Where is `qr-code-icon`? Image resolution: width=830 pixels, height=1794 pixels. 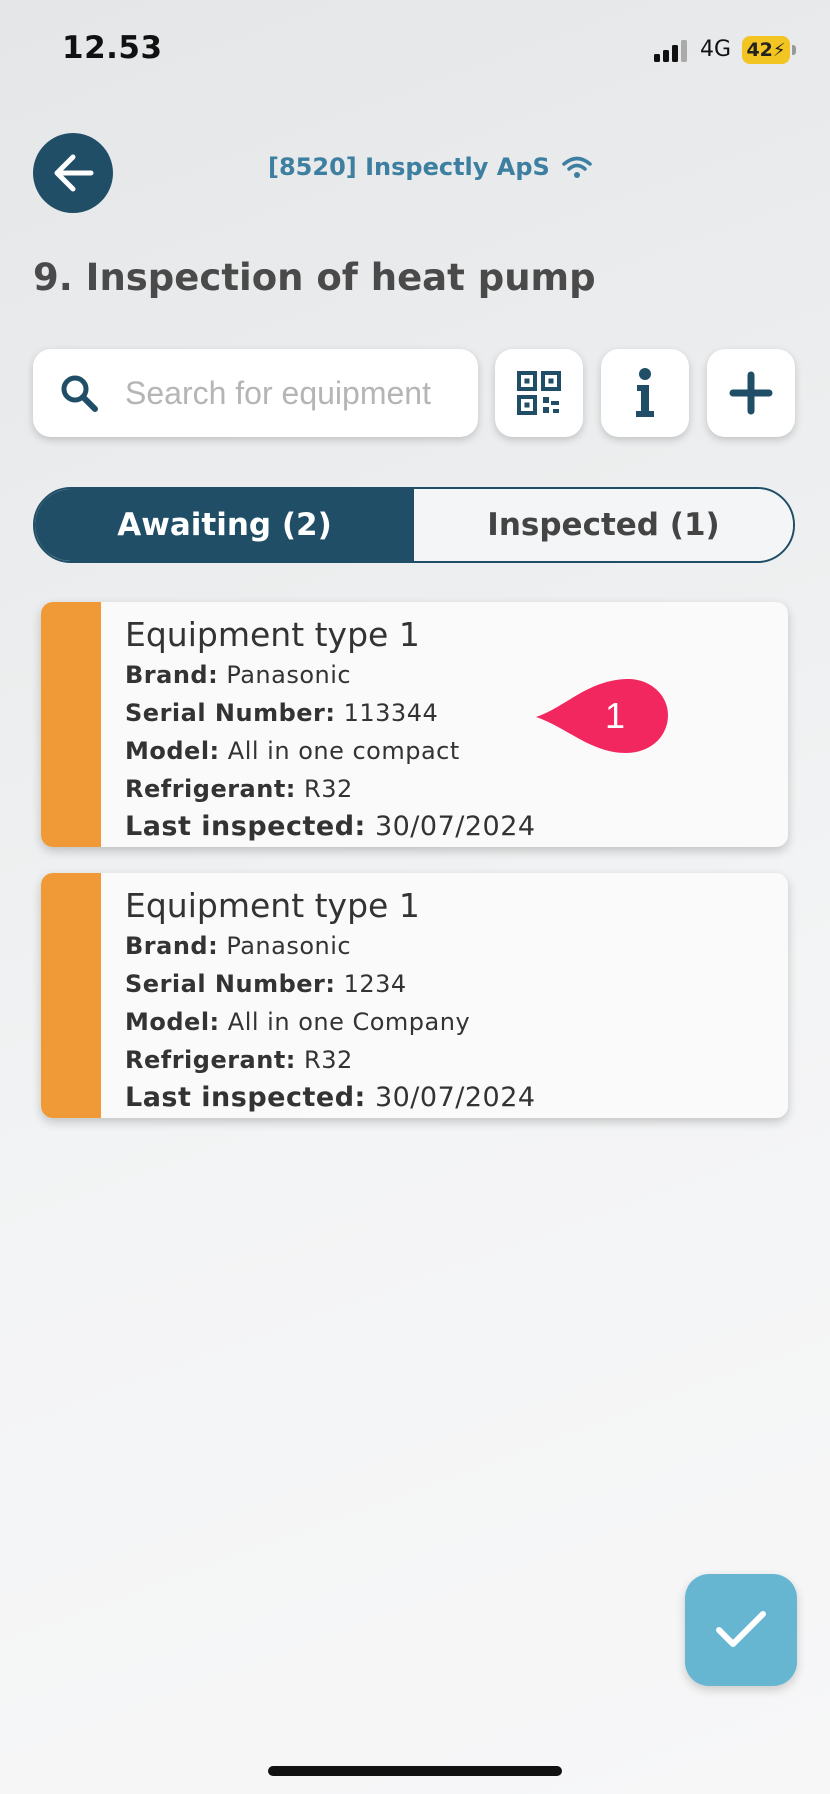
qr-code-icon is located at coordinates (539, 393).